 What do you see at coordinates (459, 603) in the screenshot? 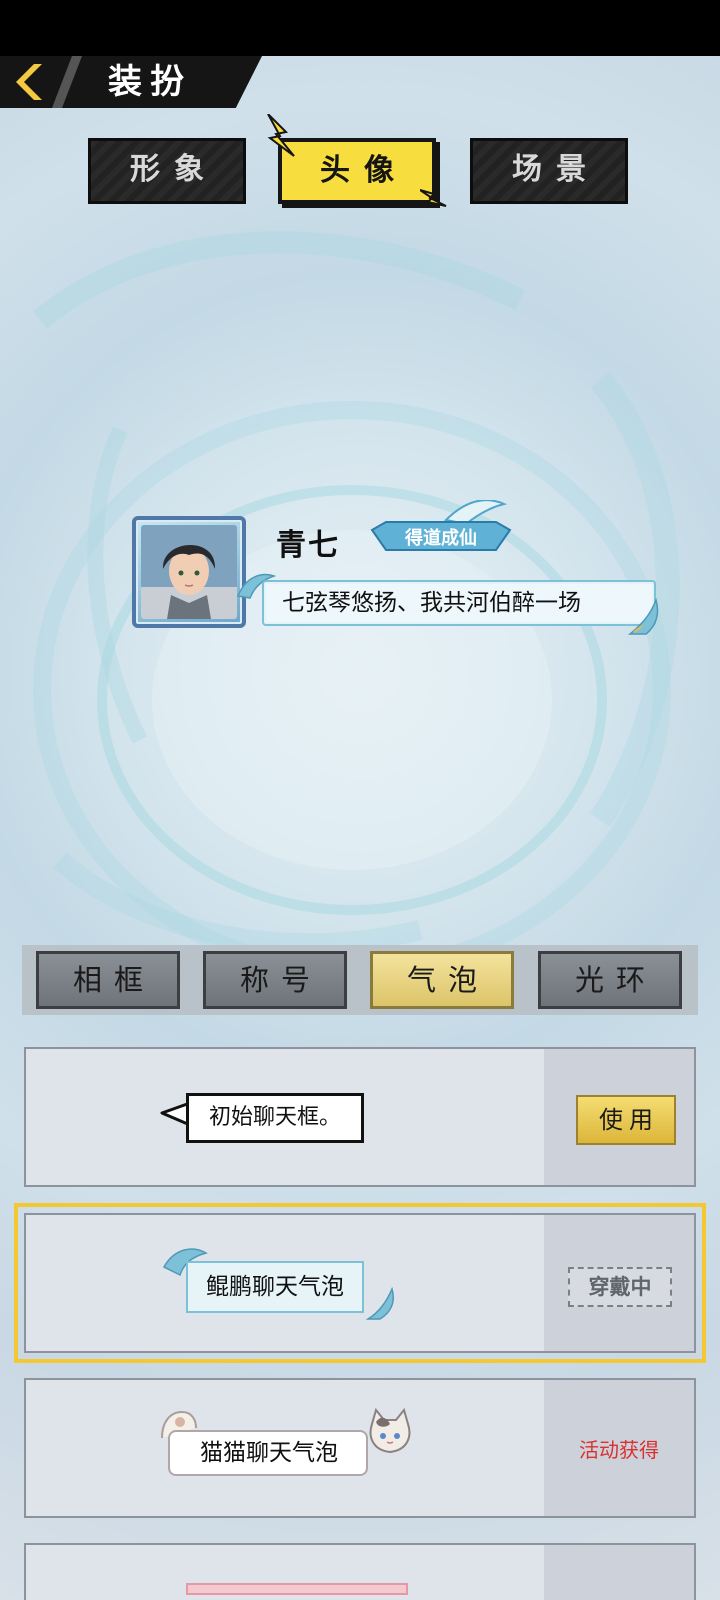
I see `preview-chat-bubble: 七弦琴悠扬、我共河伯醉一场` at bounding box center [459, 603].